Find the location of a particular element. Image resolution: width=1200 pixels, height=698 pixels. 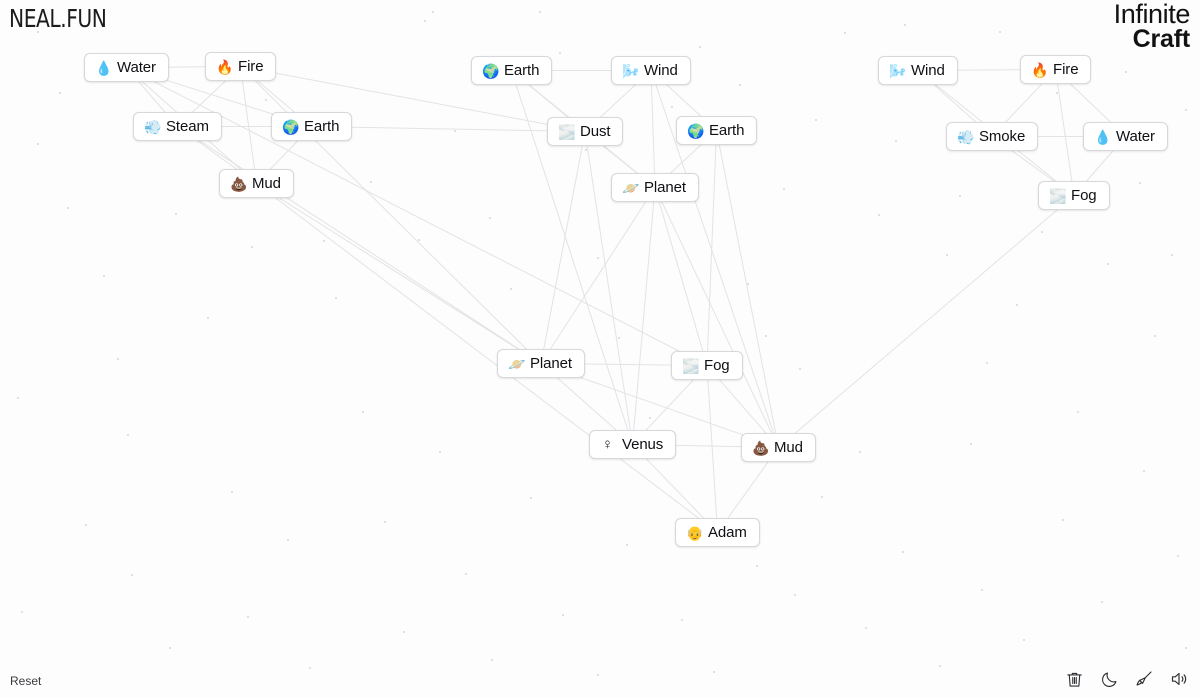

trash-icon is located at coordinates (1074, 679).